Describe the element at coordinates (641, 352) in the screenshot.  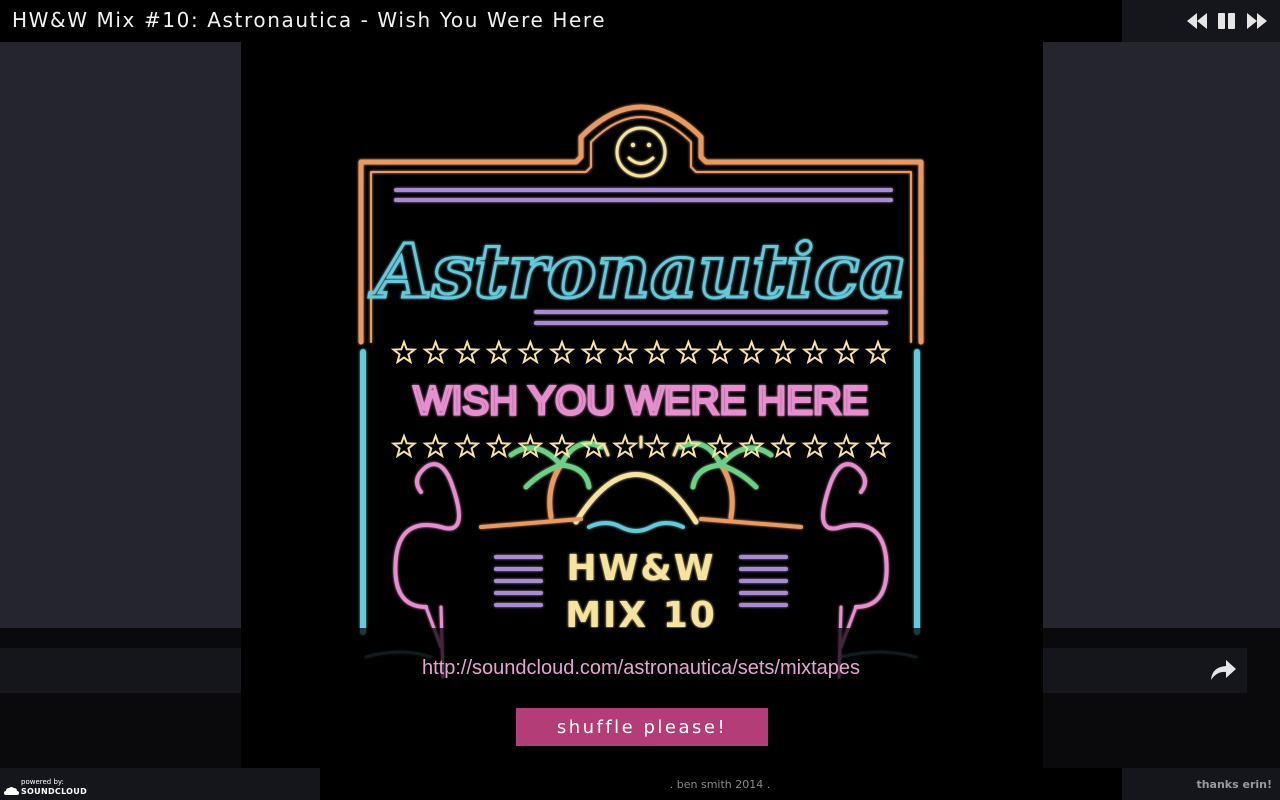
I see `star-row-top` at that location.